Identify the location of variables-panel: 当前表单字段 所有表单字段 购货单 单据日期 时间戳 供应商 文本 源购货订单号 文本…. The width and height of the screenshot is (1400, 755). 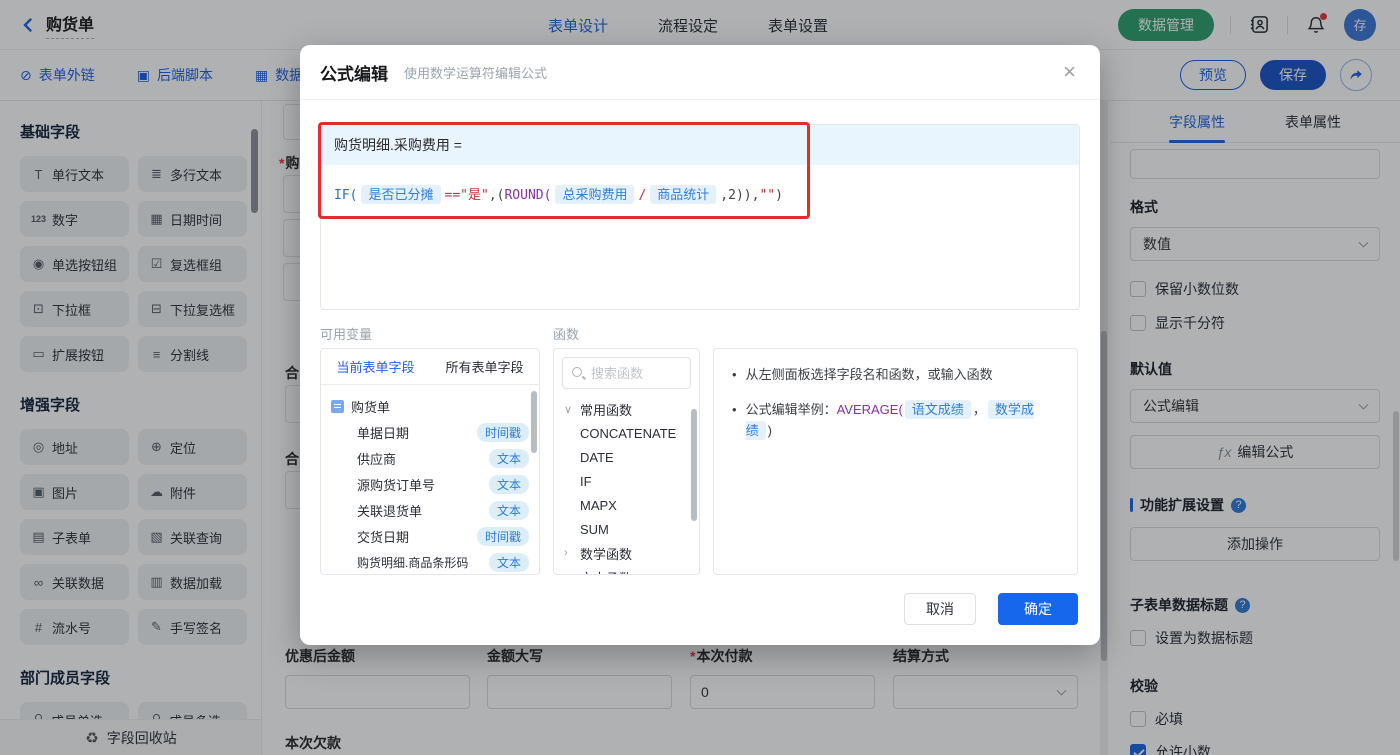
(430, 461).